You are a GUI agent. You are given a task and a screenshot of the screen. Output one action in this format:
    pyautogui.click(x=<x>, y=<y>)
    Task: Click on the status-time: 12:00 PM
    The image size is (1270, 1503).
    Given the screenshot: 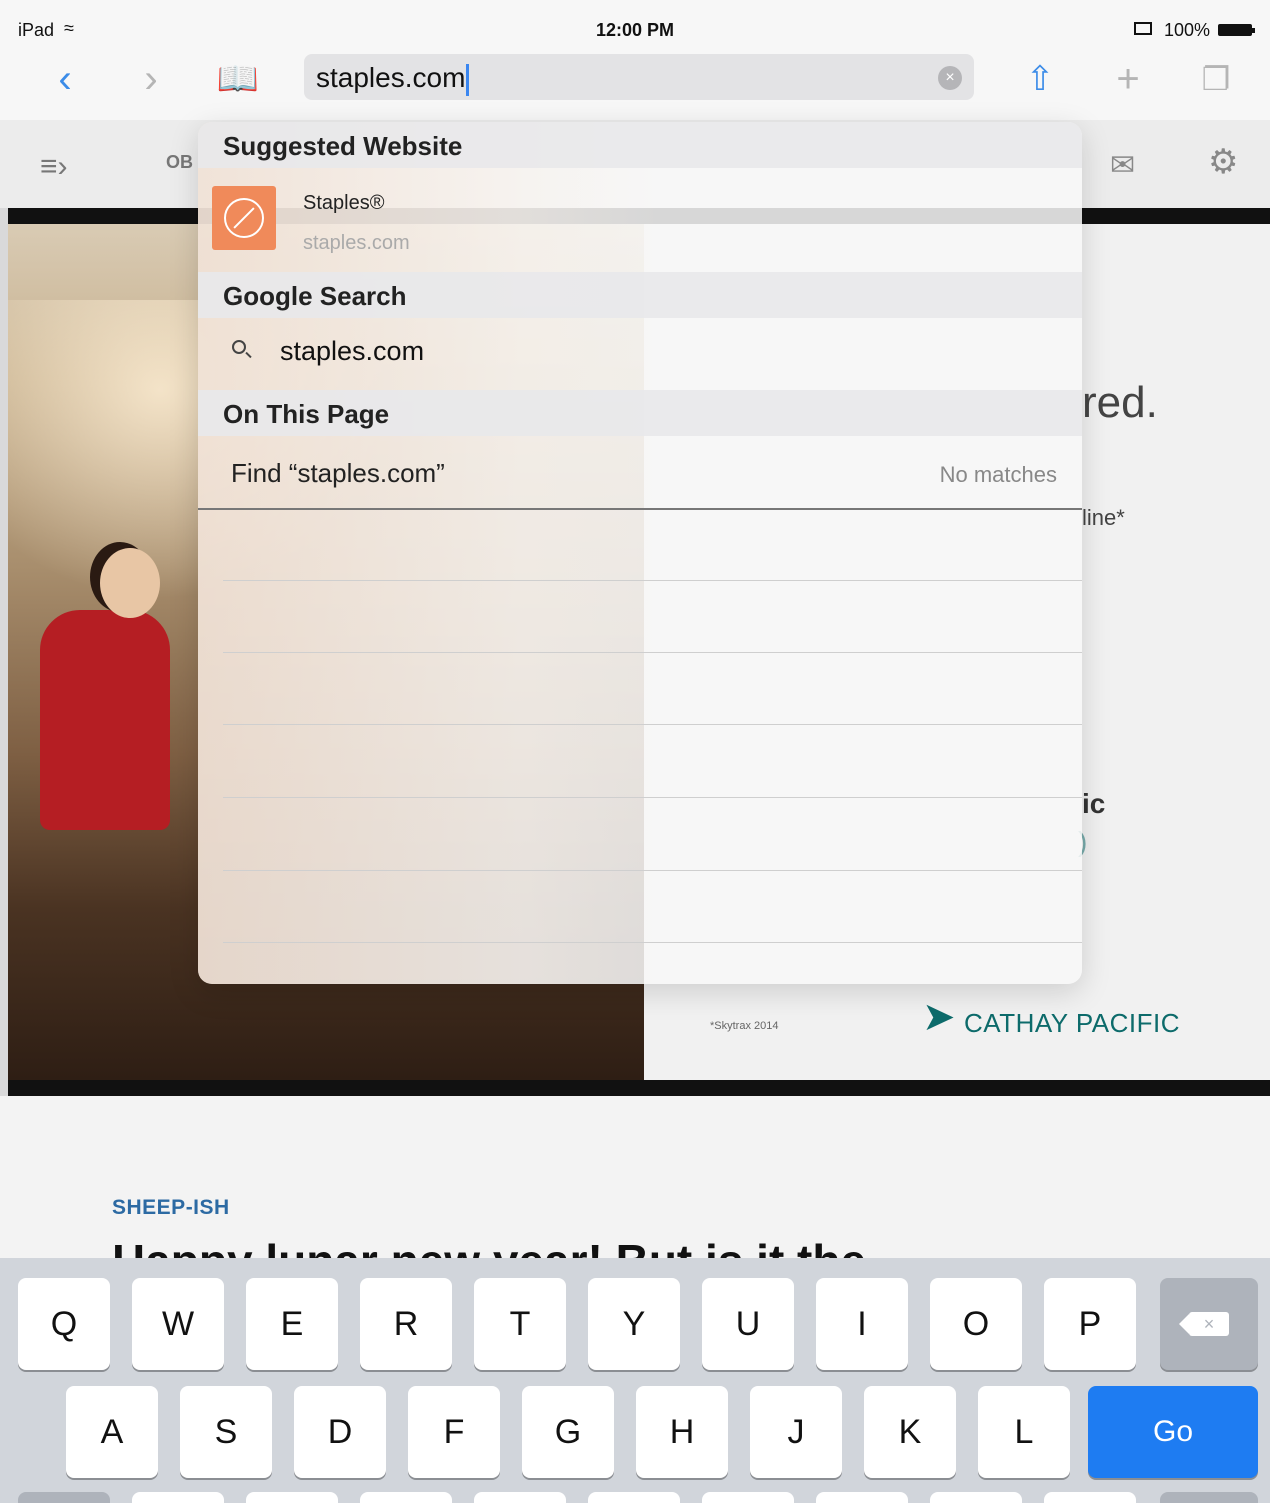 What is the action you would take?
    pyautogui.click(x=635, y=30)
    